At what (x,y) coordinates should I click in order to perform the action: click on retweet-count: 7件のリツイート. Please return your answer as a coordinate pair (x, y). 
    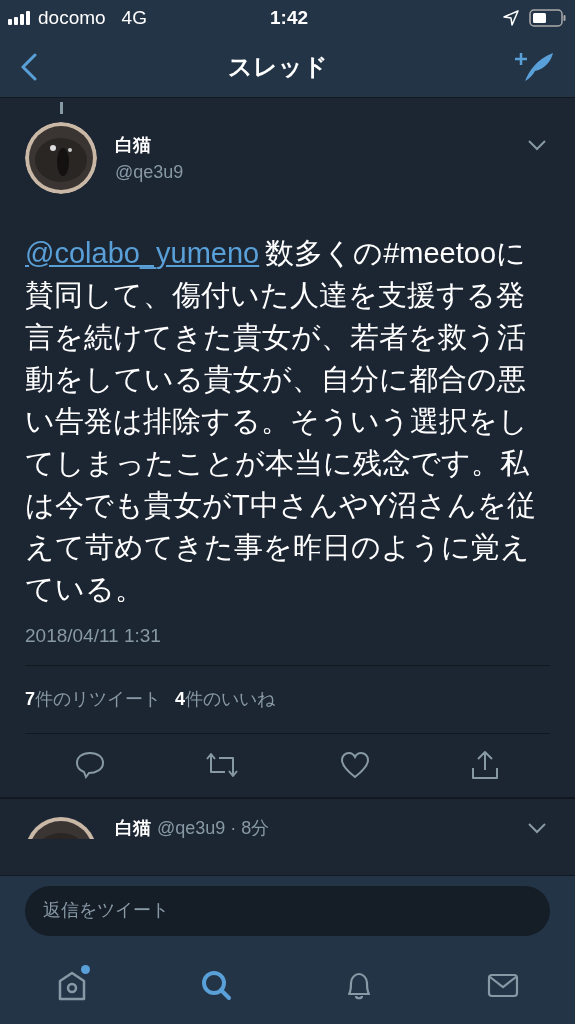
    Looking at the image, I should click on (93, 699).